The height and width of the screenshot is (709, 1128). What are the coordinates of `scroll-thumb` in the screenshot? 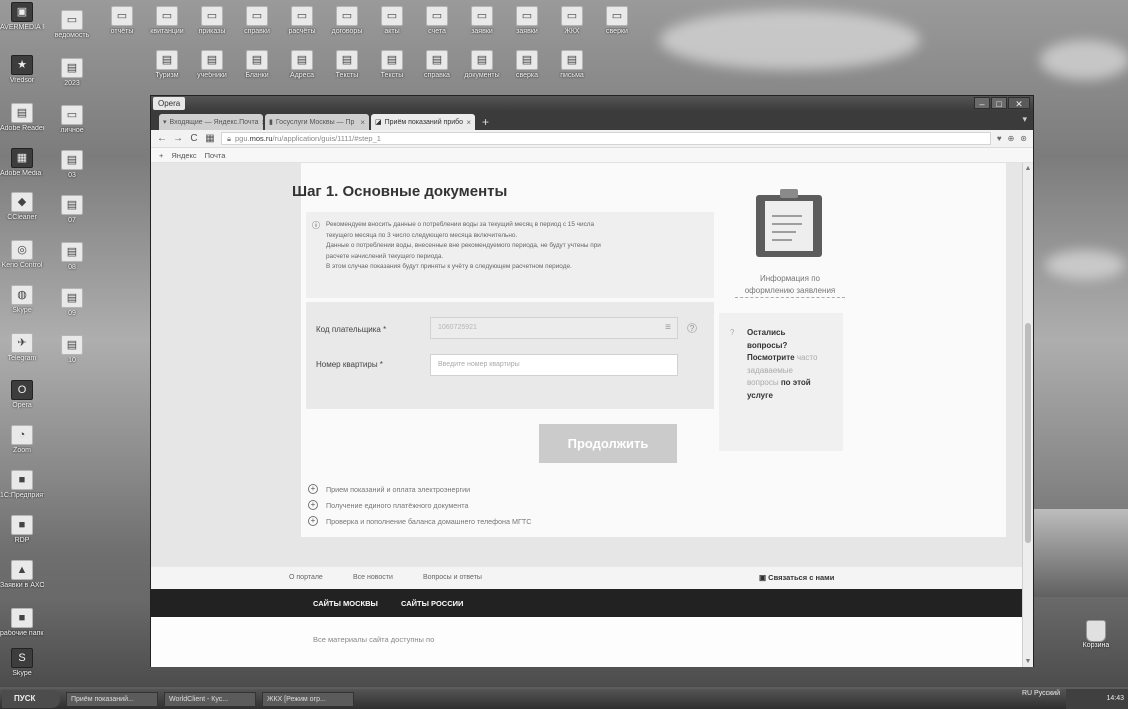 It's located at (1028, 433).